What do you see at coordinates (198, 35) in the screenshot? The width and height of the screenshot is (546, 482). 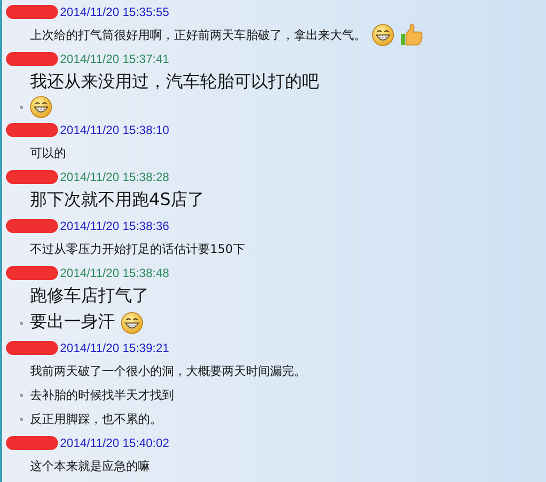 I see `message-text: 上次给的打气筒很好用啊，正好前两天车胎破了，拿出来大气。` at bounding box center [198, 35].